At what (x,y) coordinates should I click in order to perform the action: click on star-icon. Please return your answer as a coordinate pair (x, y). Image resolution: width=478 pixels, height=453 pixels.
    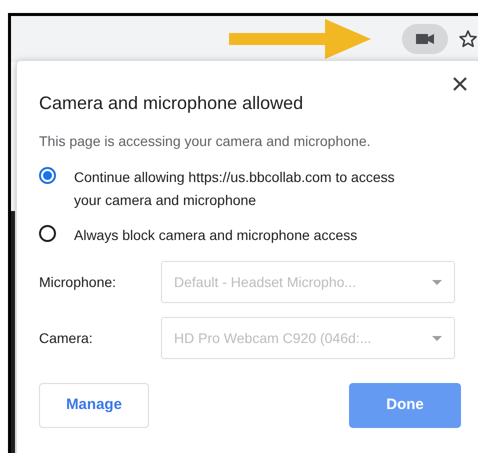
    Looking at the image, I should click on (468, 39).